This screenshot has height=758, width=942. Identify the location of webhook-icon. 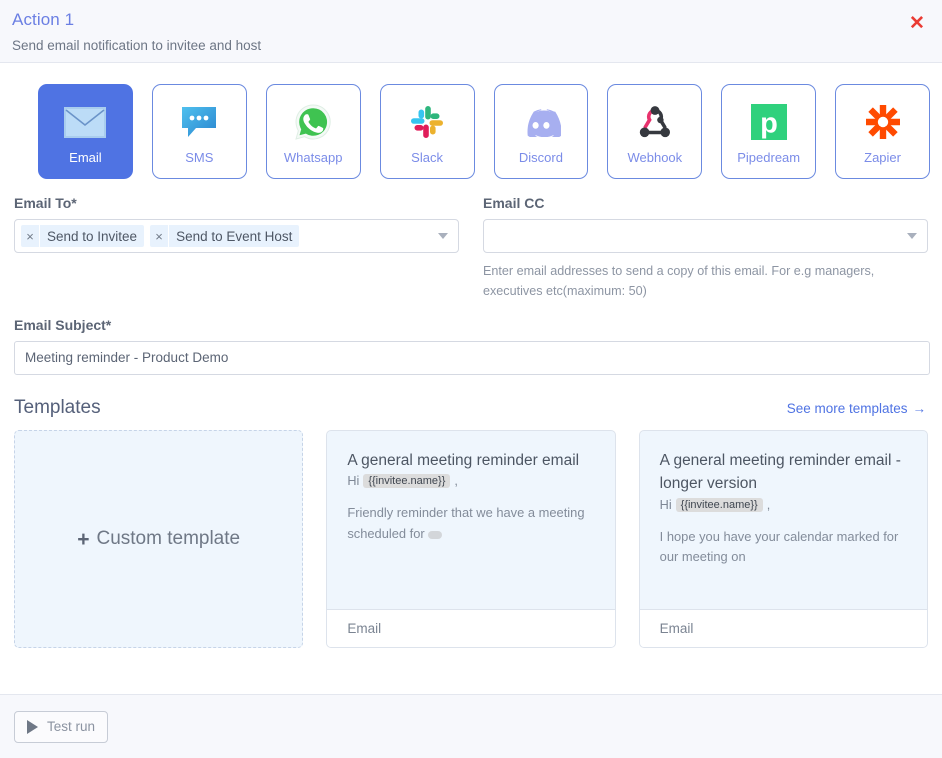
(655, 122).